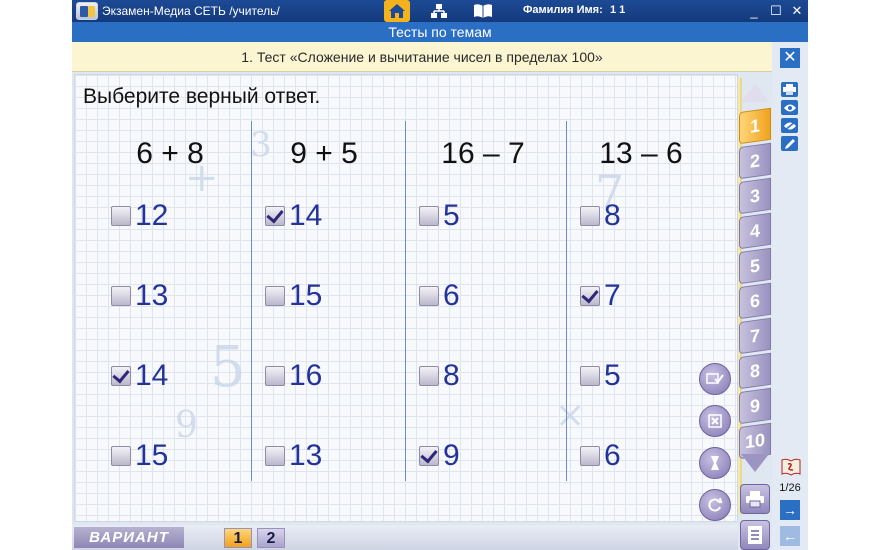 The image size is (880, 550). Describe the element at coordinates (405, 537) in the screenshot. I see `variant-bar: ВАРИАНТ 1 2` at that location.